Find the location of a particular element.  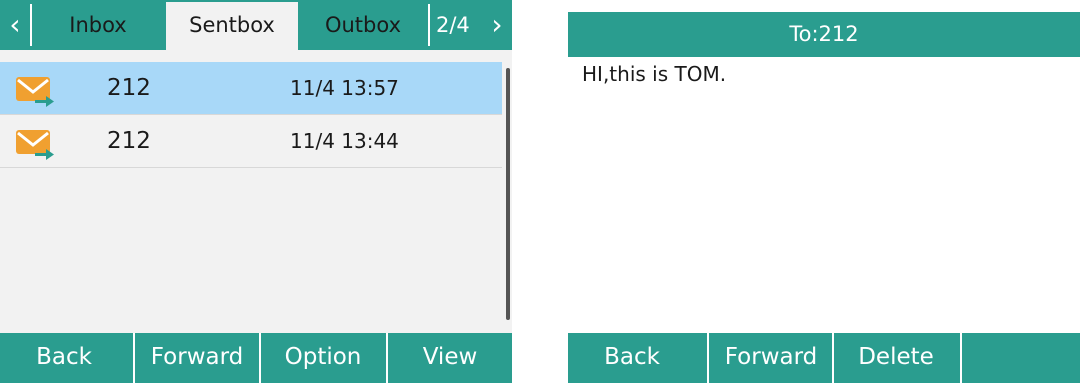

softkey-bar: Back Forward Option View is located at coordinates (256, 358).